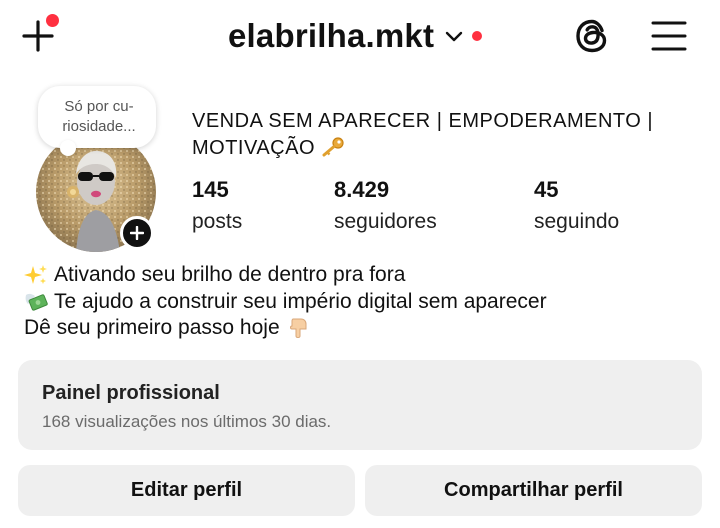  I want to click on account-switcher: elabrilha.mkt, so click(355, 36).